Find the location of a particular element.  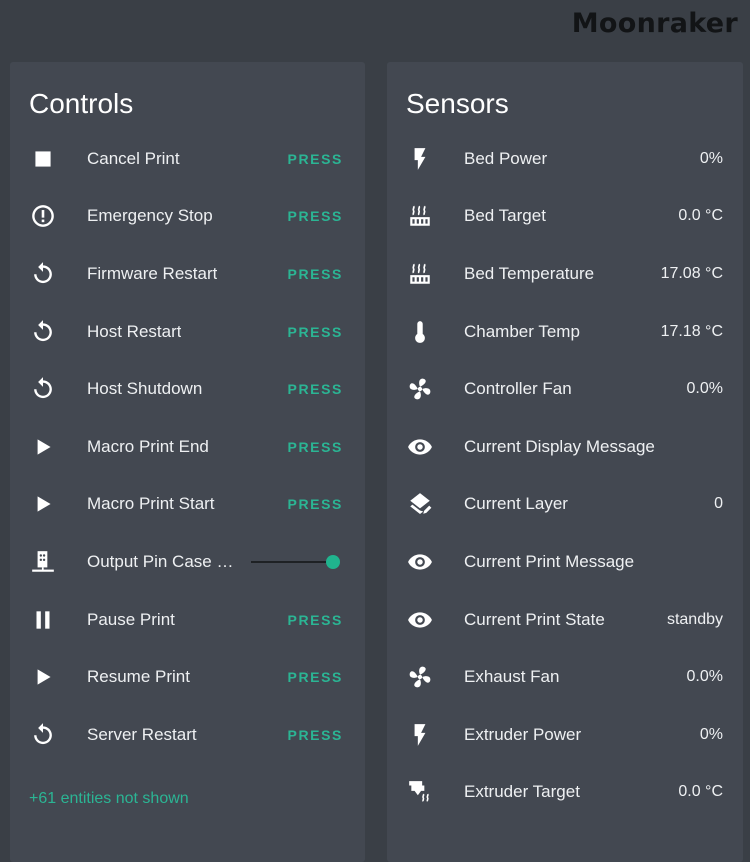

control-row-pause-print: Pause Print PRESS is located at coordinates (187, 620).